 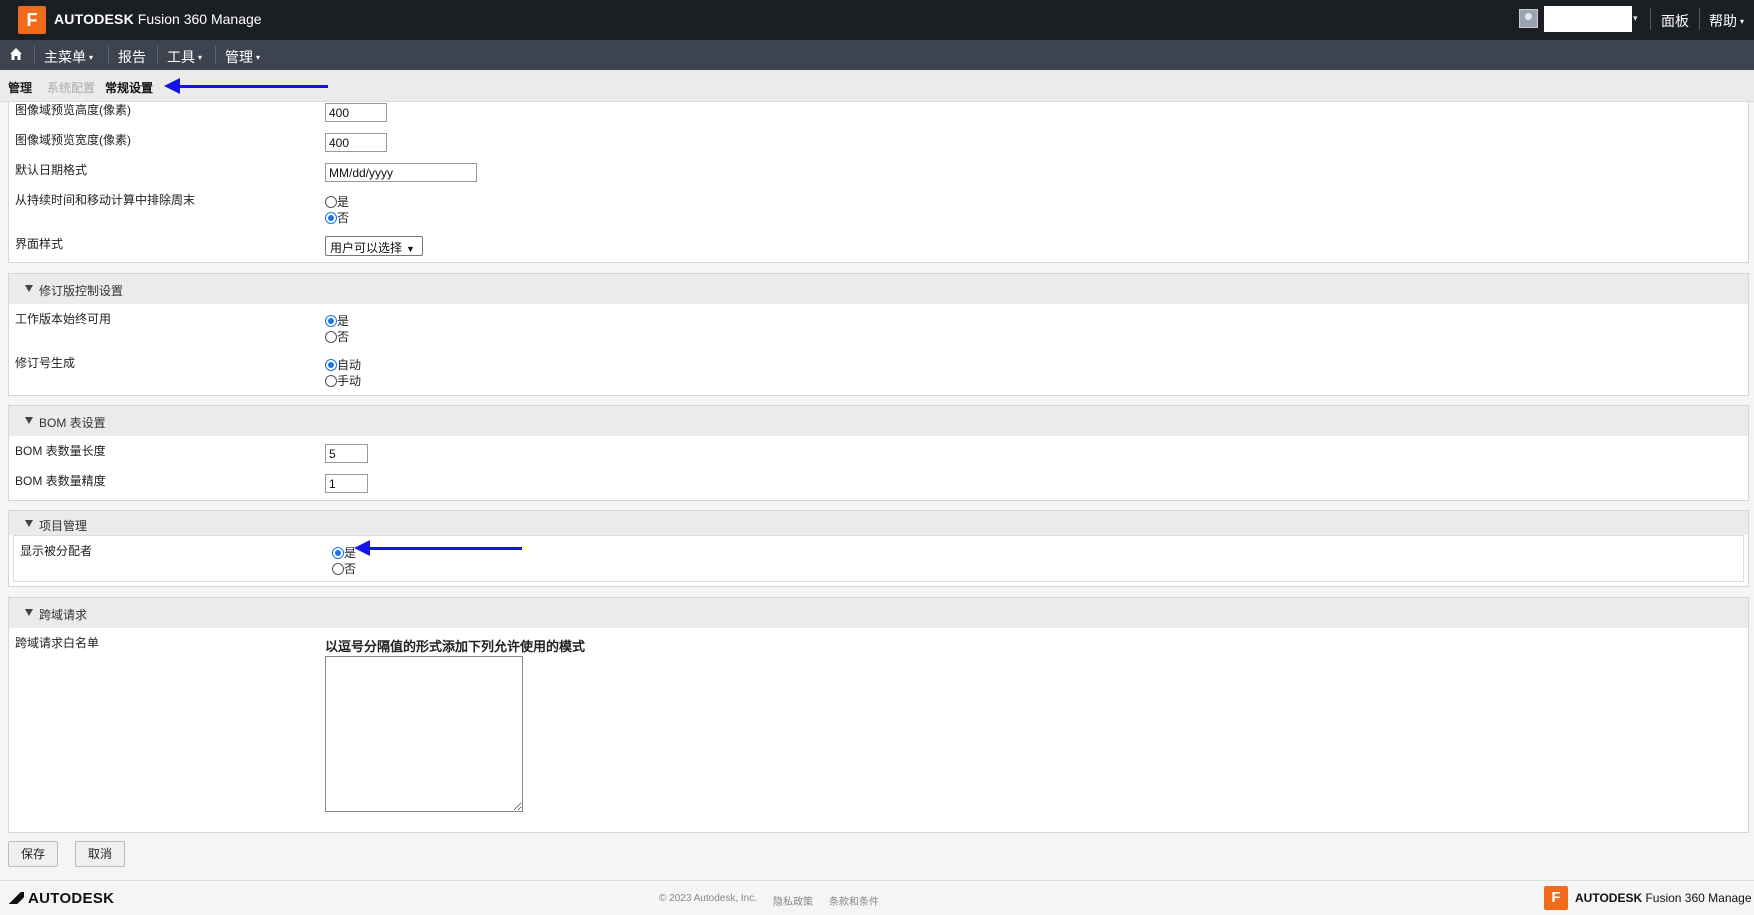 What do you see at coordinates (854, 900) in the screenshot?
I see `terms-link: 条款和条件` at bounding box center [854, 900].